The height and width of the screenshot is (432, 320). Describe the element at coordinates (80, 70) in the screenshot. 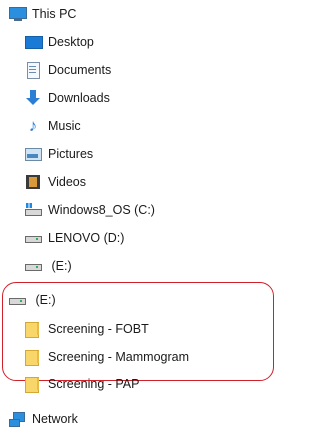

I see `nav-item-label: Documents` at that location.